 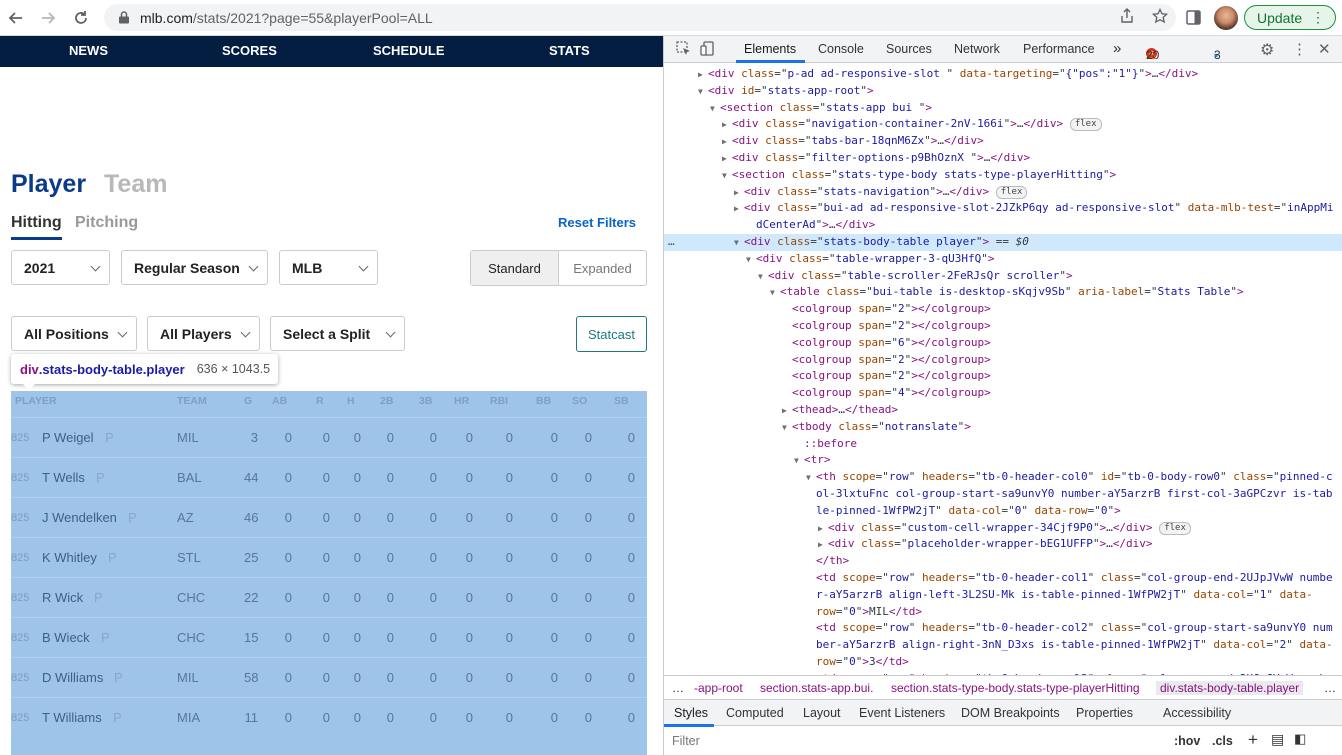 What do you see at coordinates (686, 741) in the screenshot?
I see `styles-filter-input: Filter` at bounding box center [686, 741].